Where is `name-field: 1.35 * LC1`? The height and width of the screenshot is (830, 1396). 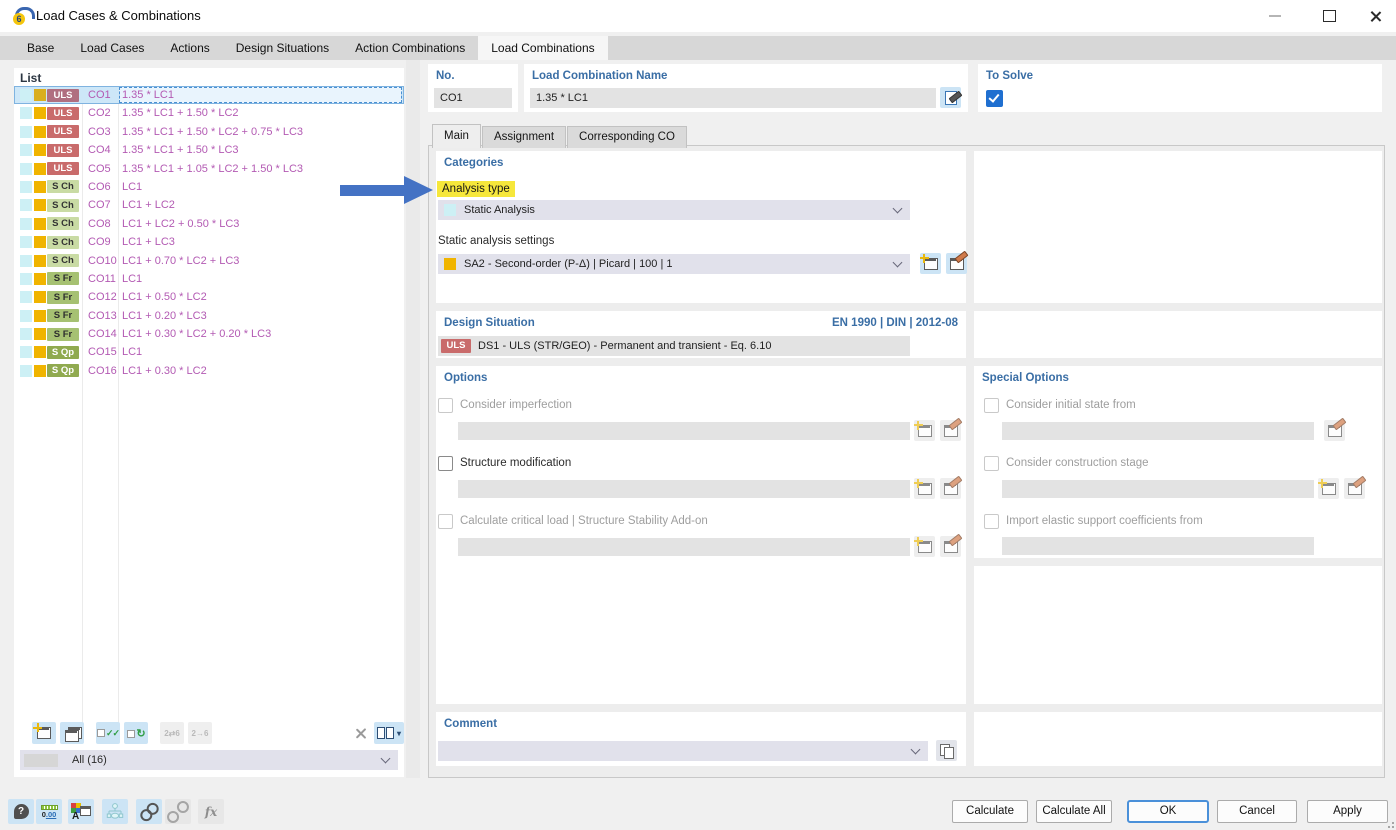
name-field: 1.35 * LC1 is located at coordinates (733, 98).